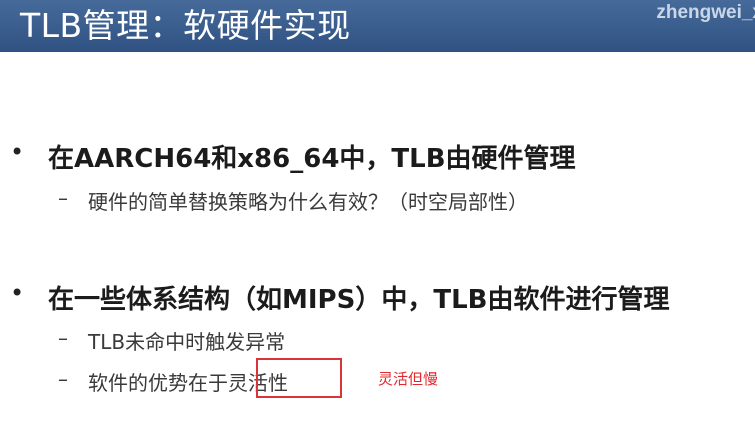 The width and height of the screenshot is (755, 435). I want to click on bullet-text: 在AARCH64和x86_64中，TLB由硬件管理, so click(312, 159).